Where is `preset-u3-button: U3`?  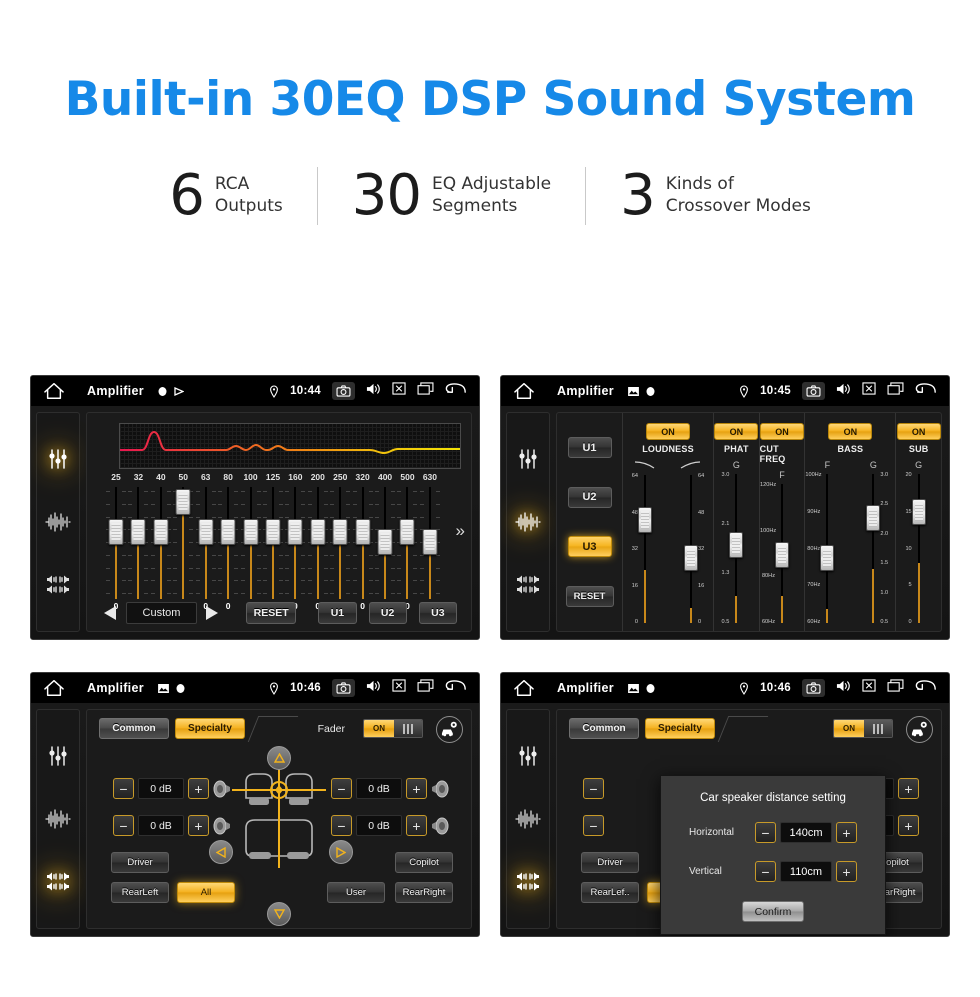
preset-u3-button: U3 is located at coordinates (589, 547).